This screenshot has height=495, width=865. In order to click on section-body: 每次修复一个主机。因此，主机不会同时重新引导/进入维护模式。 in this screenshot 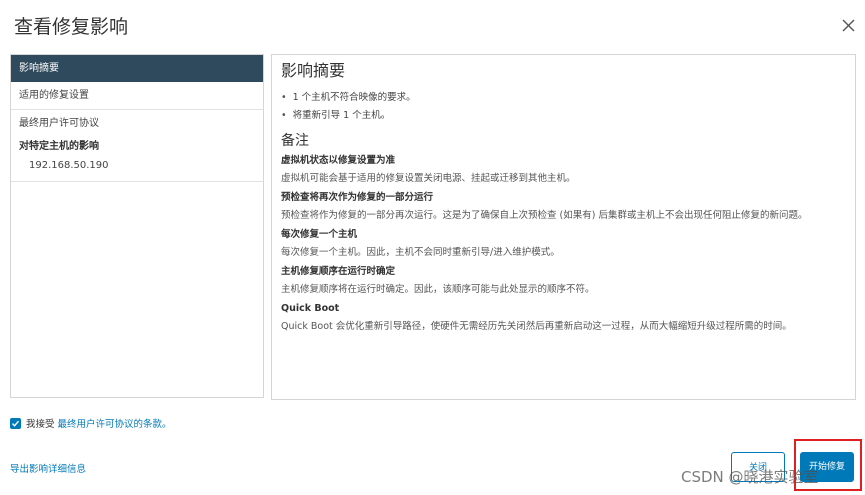, I will do `click(420, 252)`.